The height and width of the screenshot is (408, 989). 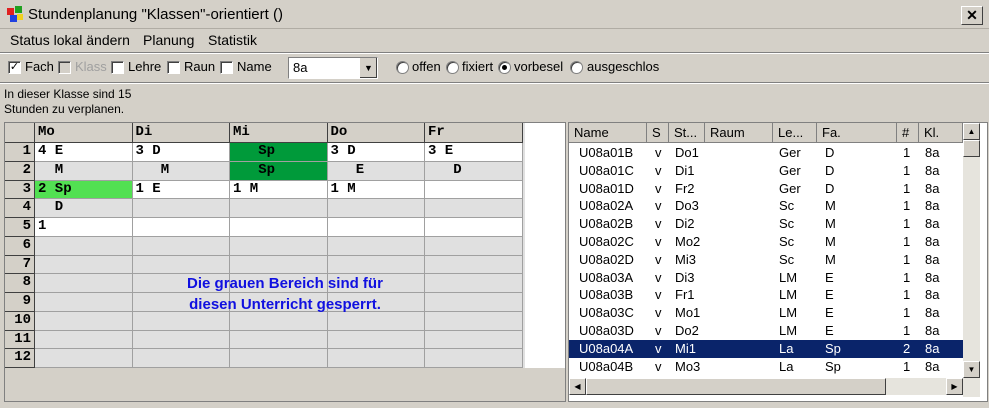 I want to click on scroll-up-icon: ▲, so click(x=971, y=131).